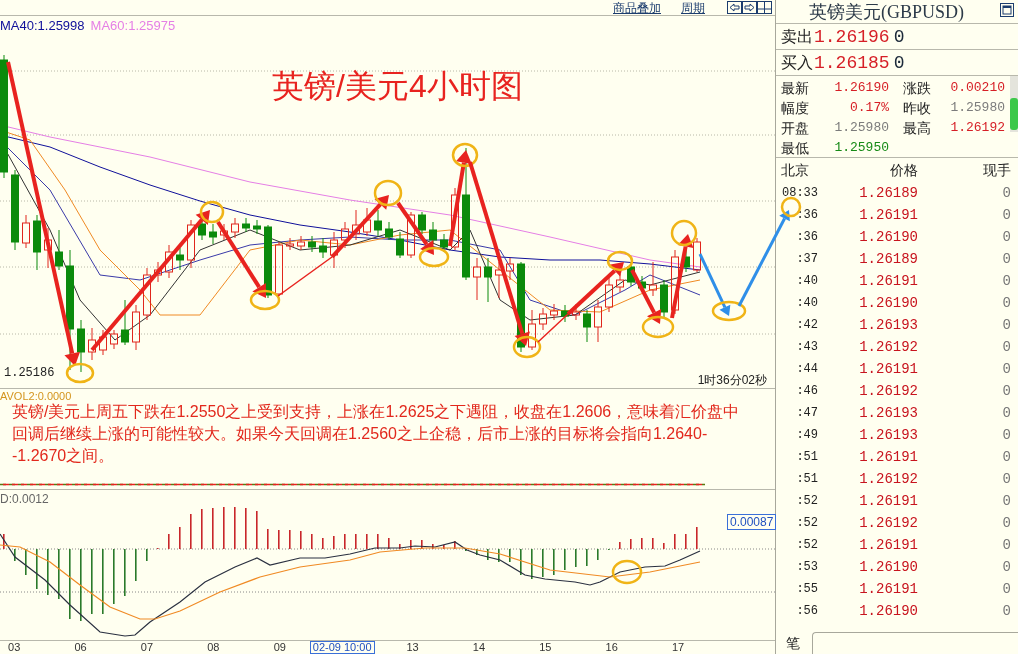  I want to click on quote-title: 英镑美元(GBPUSD), so click(886, 11).